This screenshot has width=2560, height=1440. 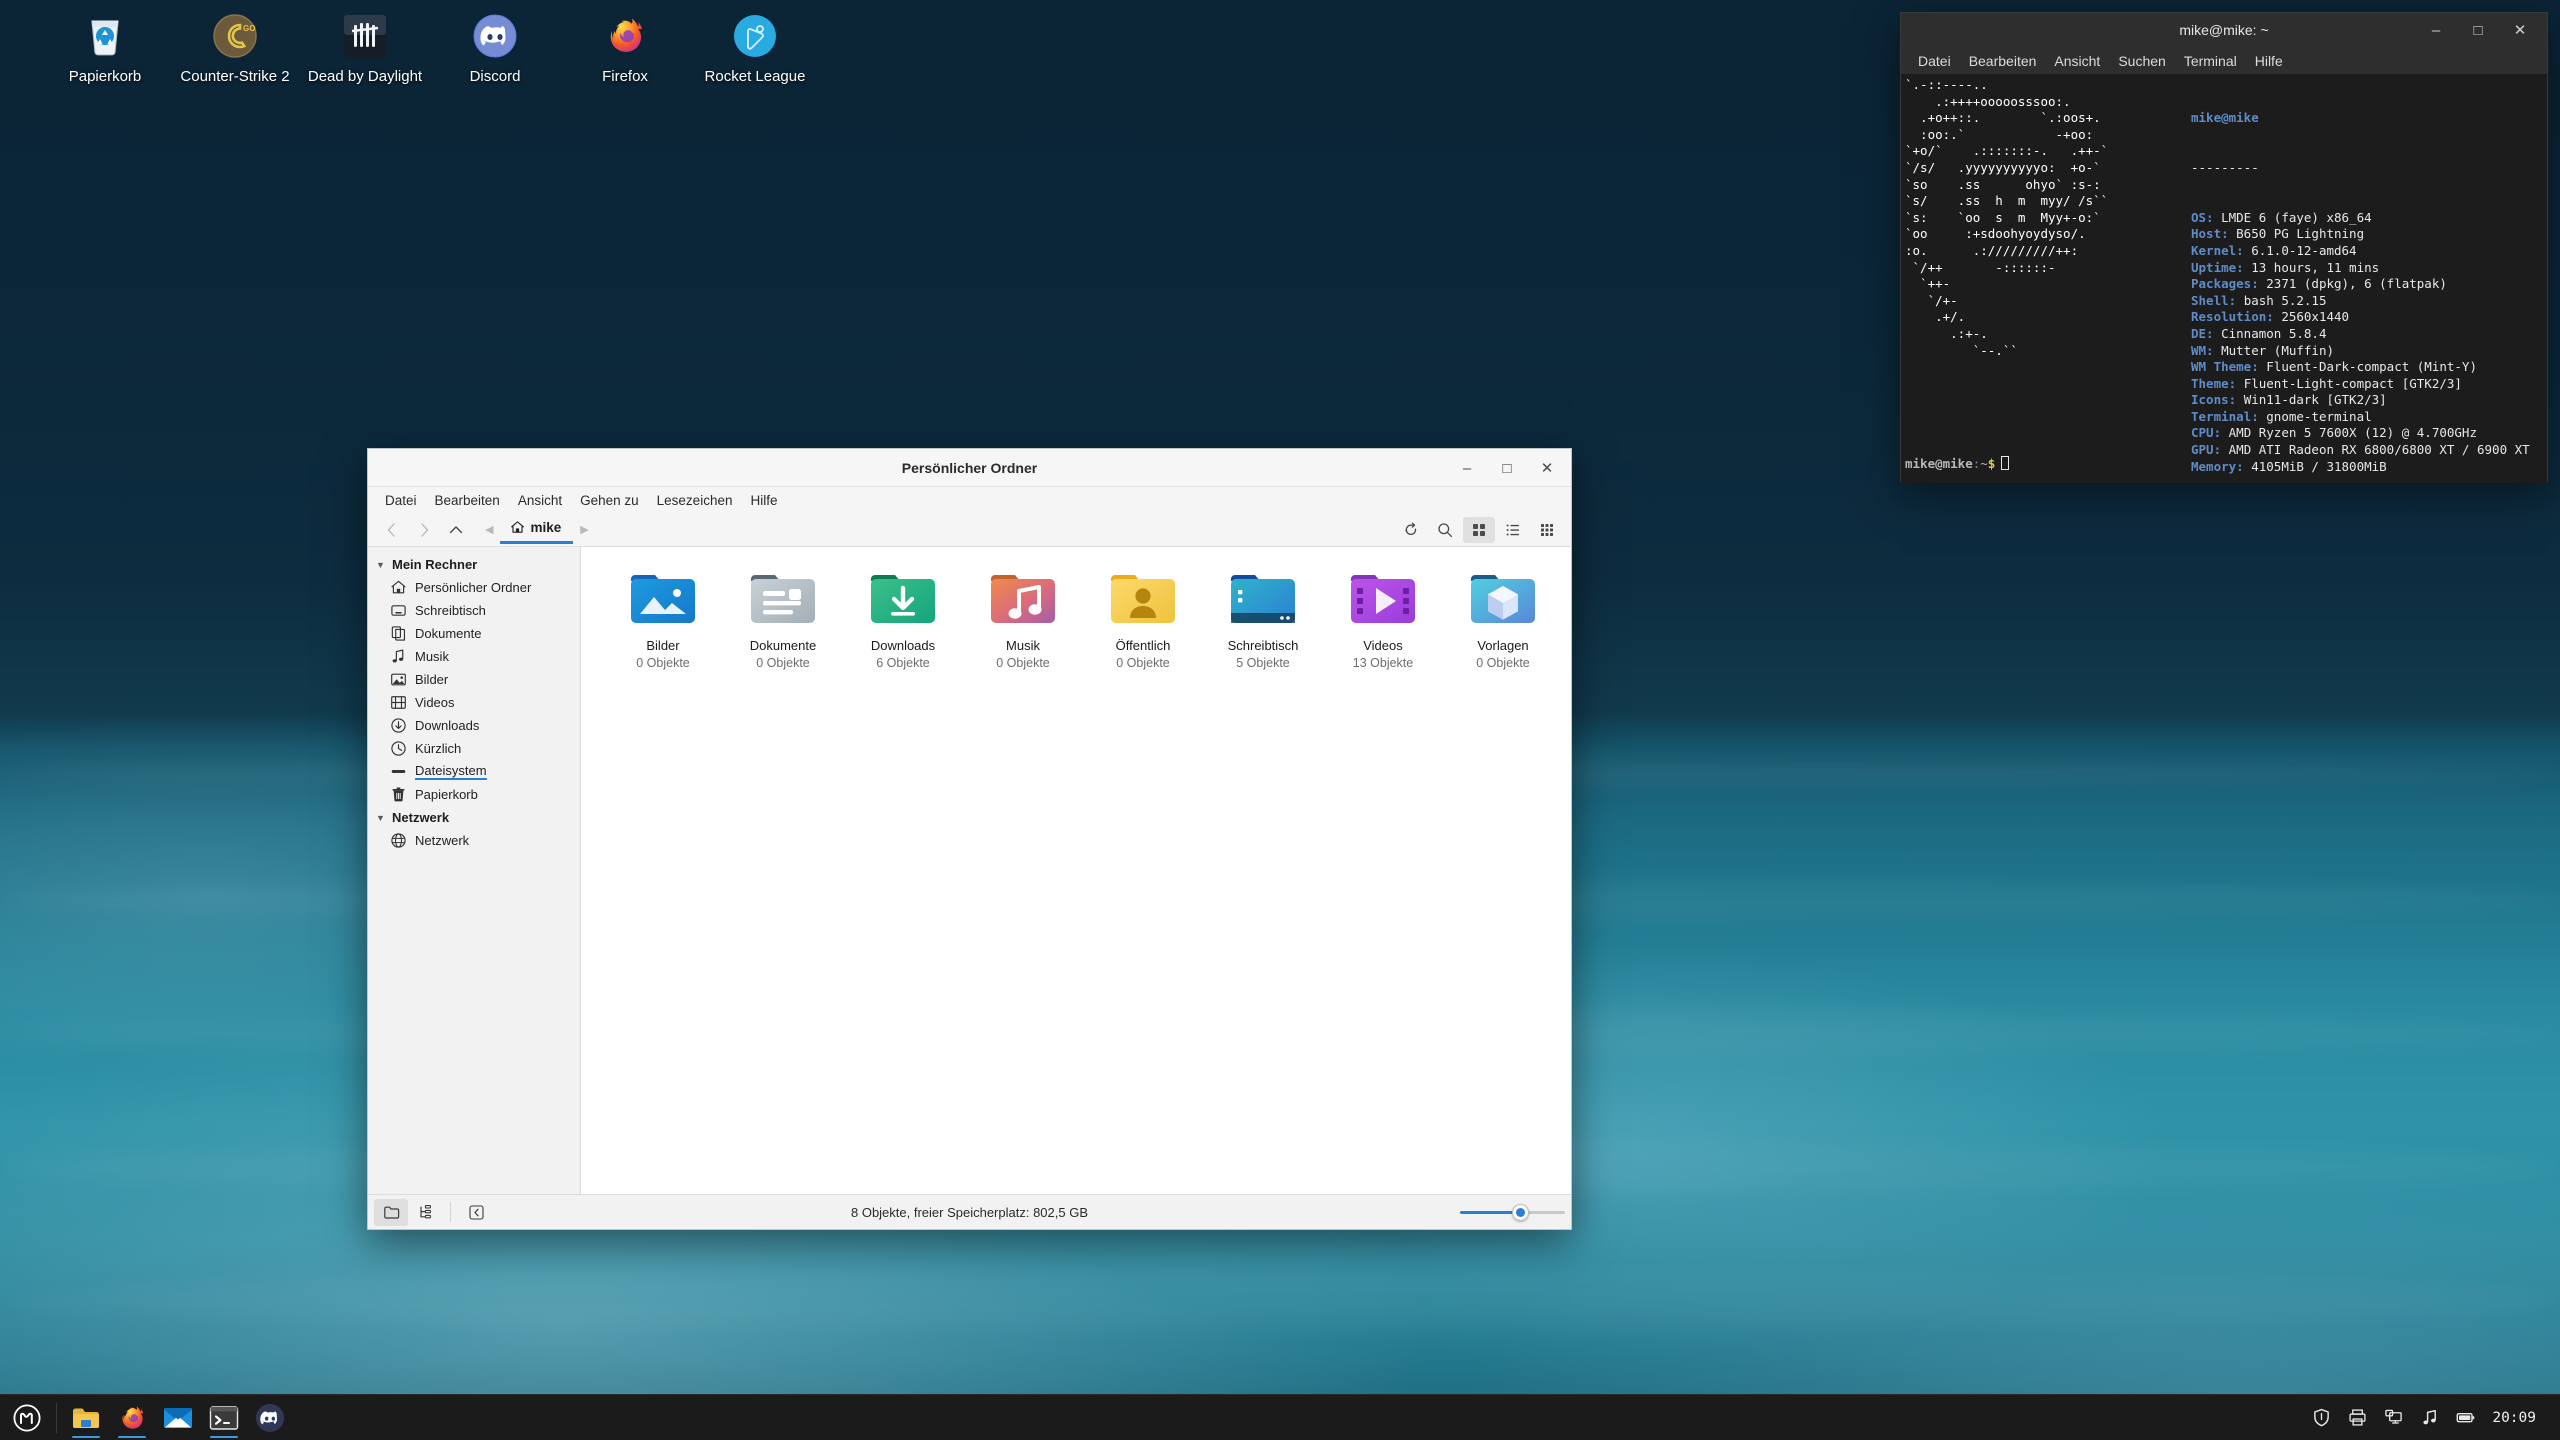 I want to click on reload-button, so click(x=1411, y=530).